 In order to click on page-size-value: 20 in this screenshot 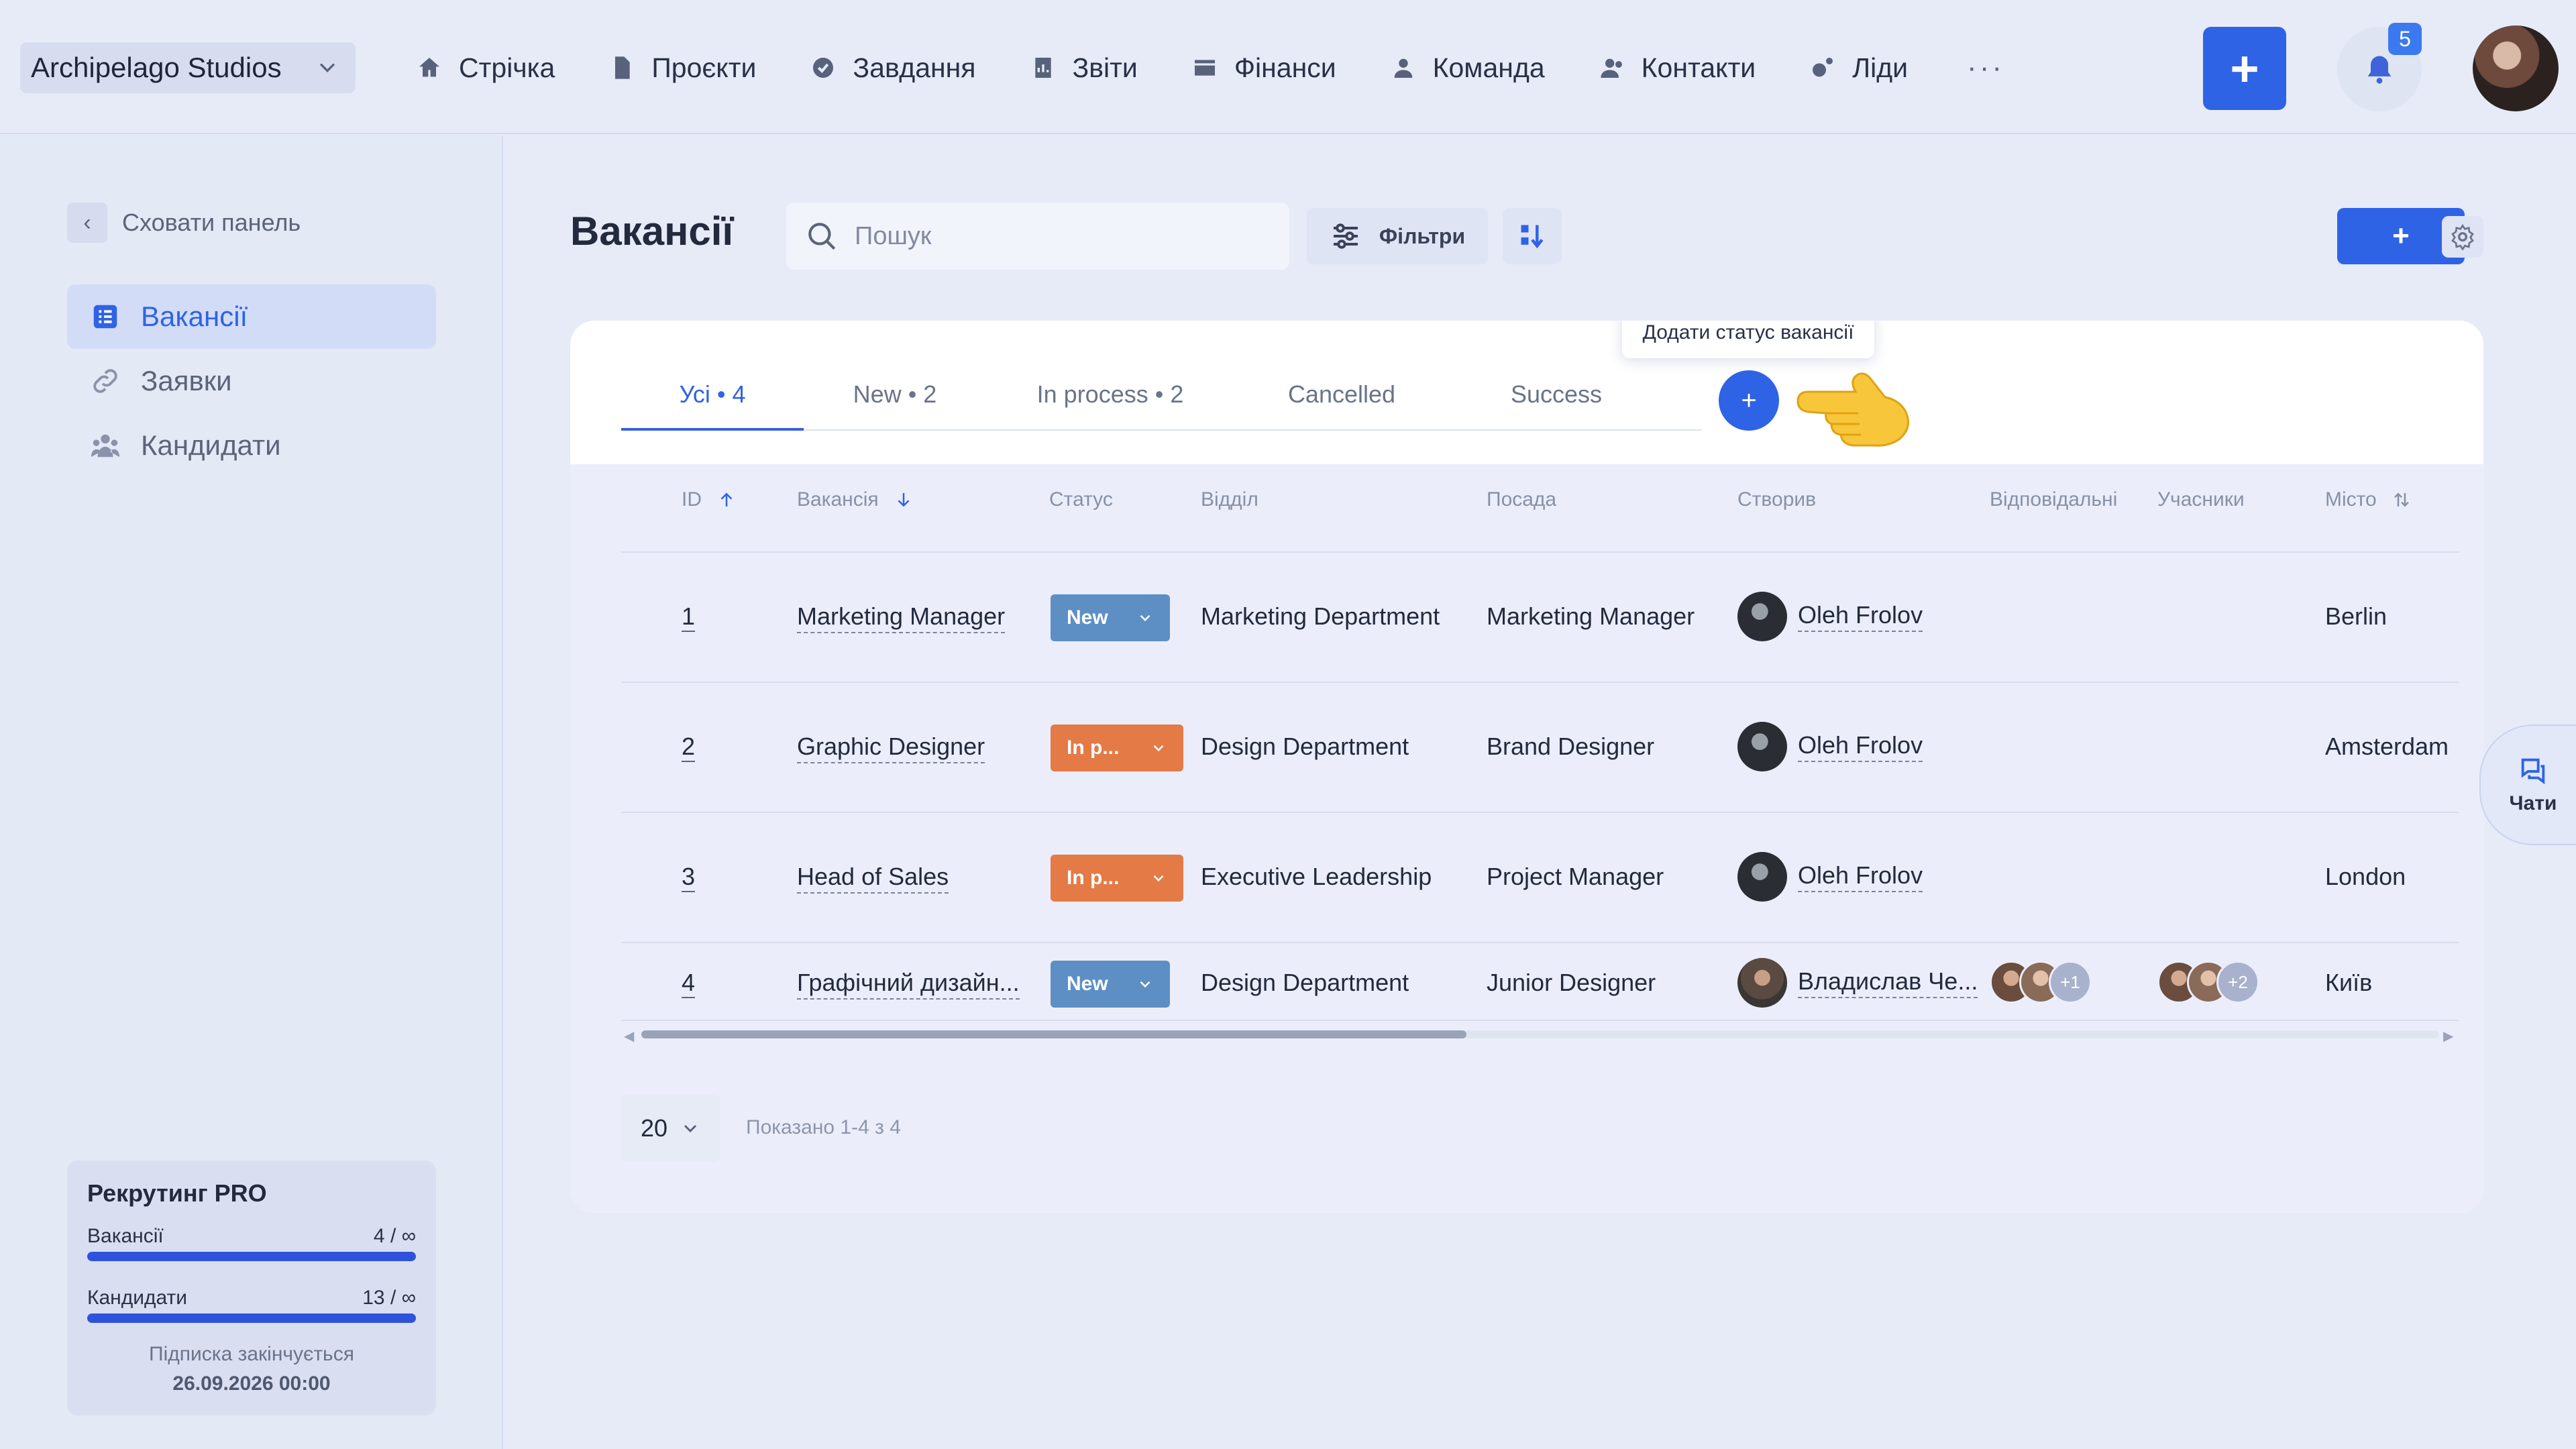, I will do `click(654, 1128)`.